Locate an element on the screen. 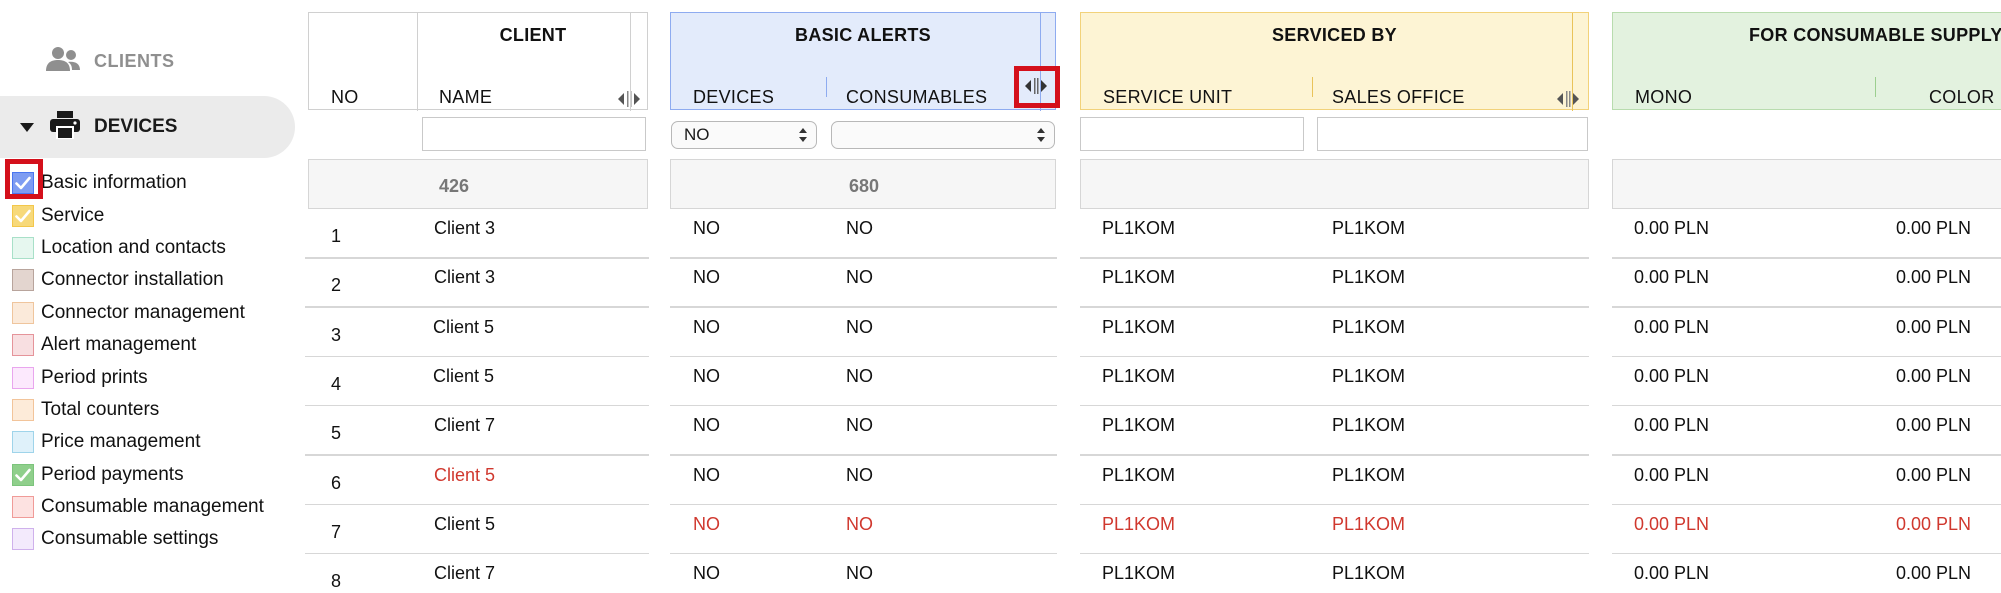 The image size is (2001, 593). serviced-summary-cell is located at coordinates (1334, 184).